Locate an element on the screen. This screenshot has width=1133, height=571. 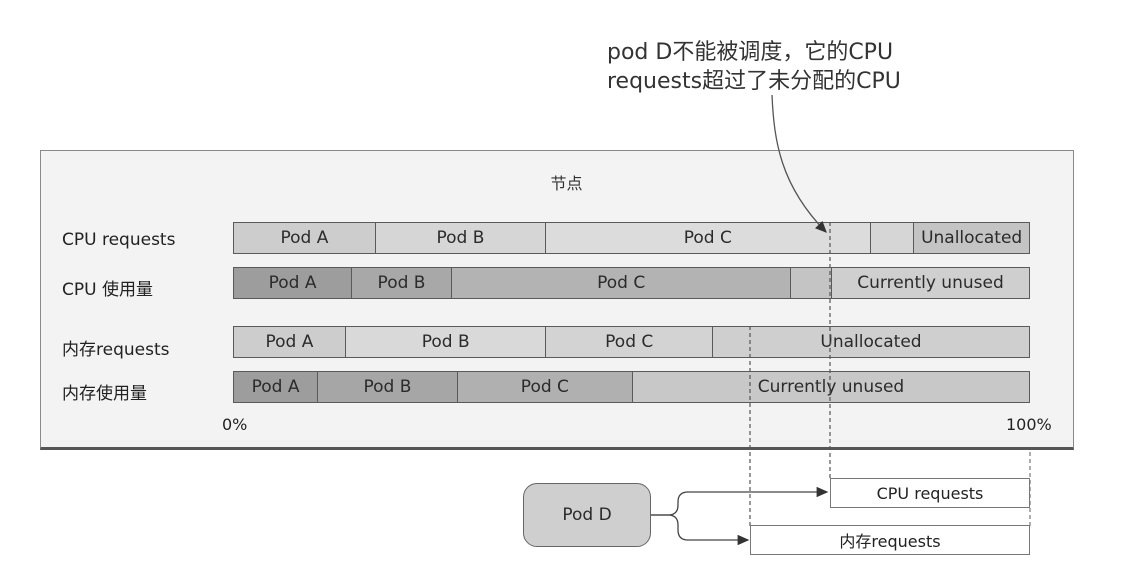
pod-d-memory-requests-box: 内存requests is located at coordinates (890, 540).